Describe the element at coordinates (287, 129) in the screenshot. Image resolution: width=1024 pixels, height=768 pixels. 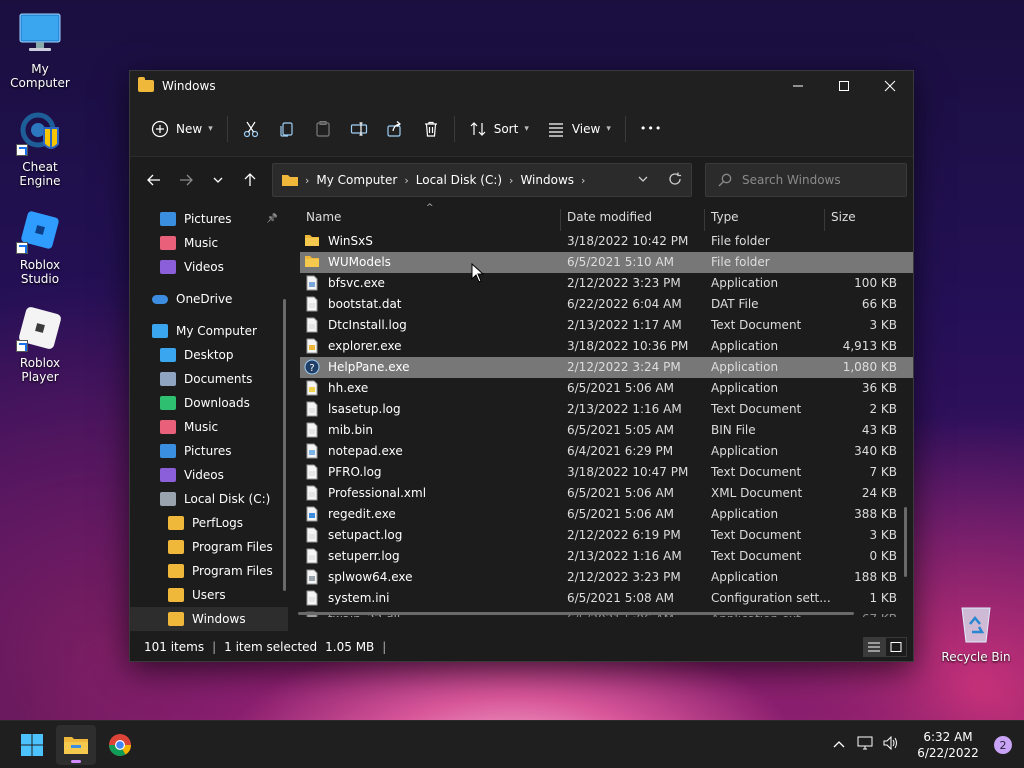
I see `copy-button` at that location.